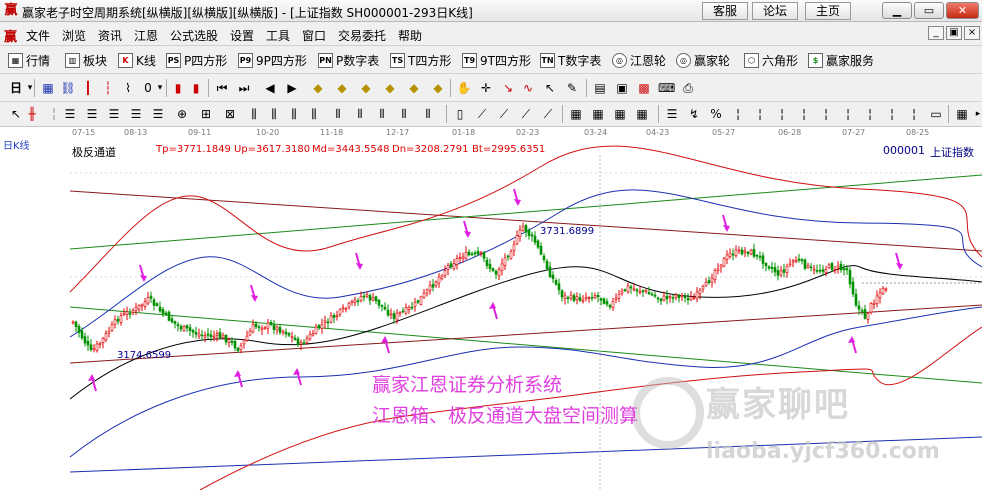  I want to click on channel-5-icon: ⫴, so click(428, 114).